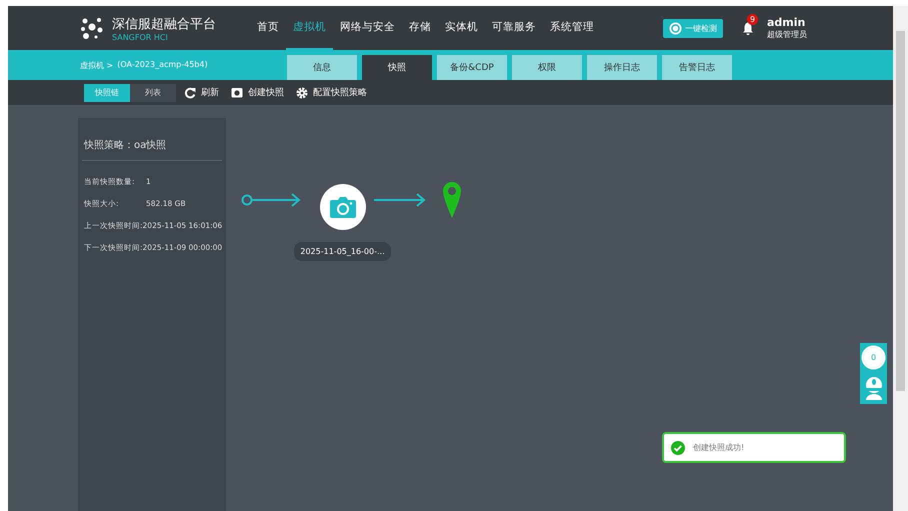 This screenshot has width=908, height=511. What do you see at coordinates (140, 37) in the screenshot?
I see `logo-subtitle: SANGFOR HCI` at bounding box center [140, 37].